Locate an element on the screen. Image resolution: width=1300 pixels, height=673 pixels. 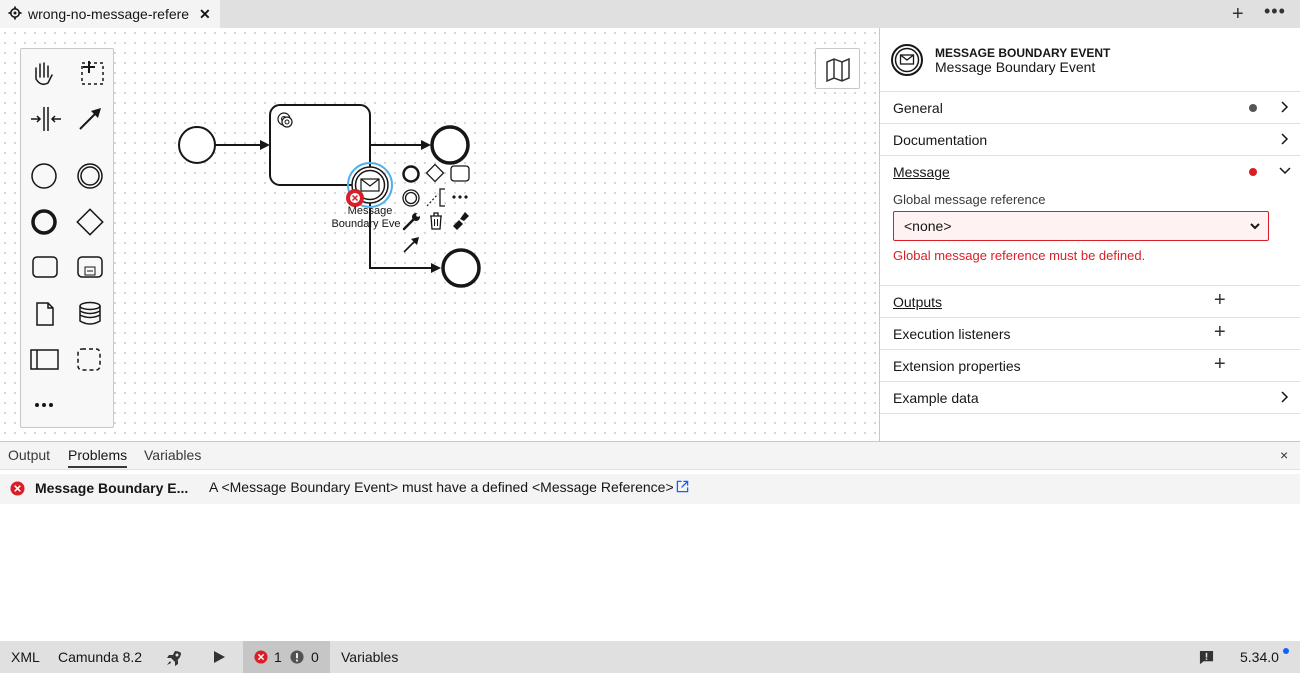
message-boundary-event-icon is located at coordinates (907, 60).